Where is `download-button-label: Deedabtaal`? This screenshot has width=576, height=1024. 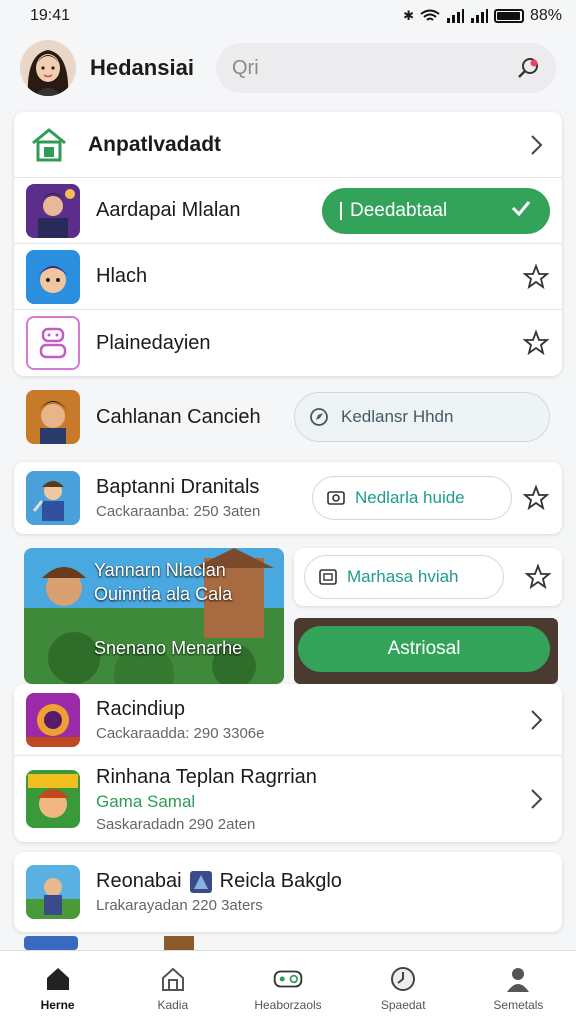
download-button-label: Deedabtaal is located at coordinates (399, 210).